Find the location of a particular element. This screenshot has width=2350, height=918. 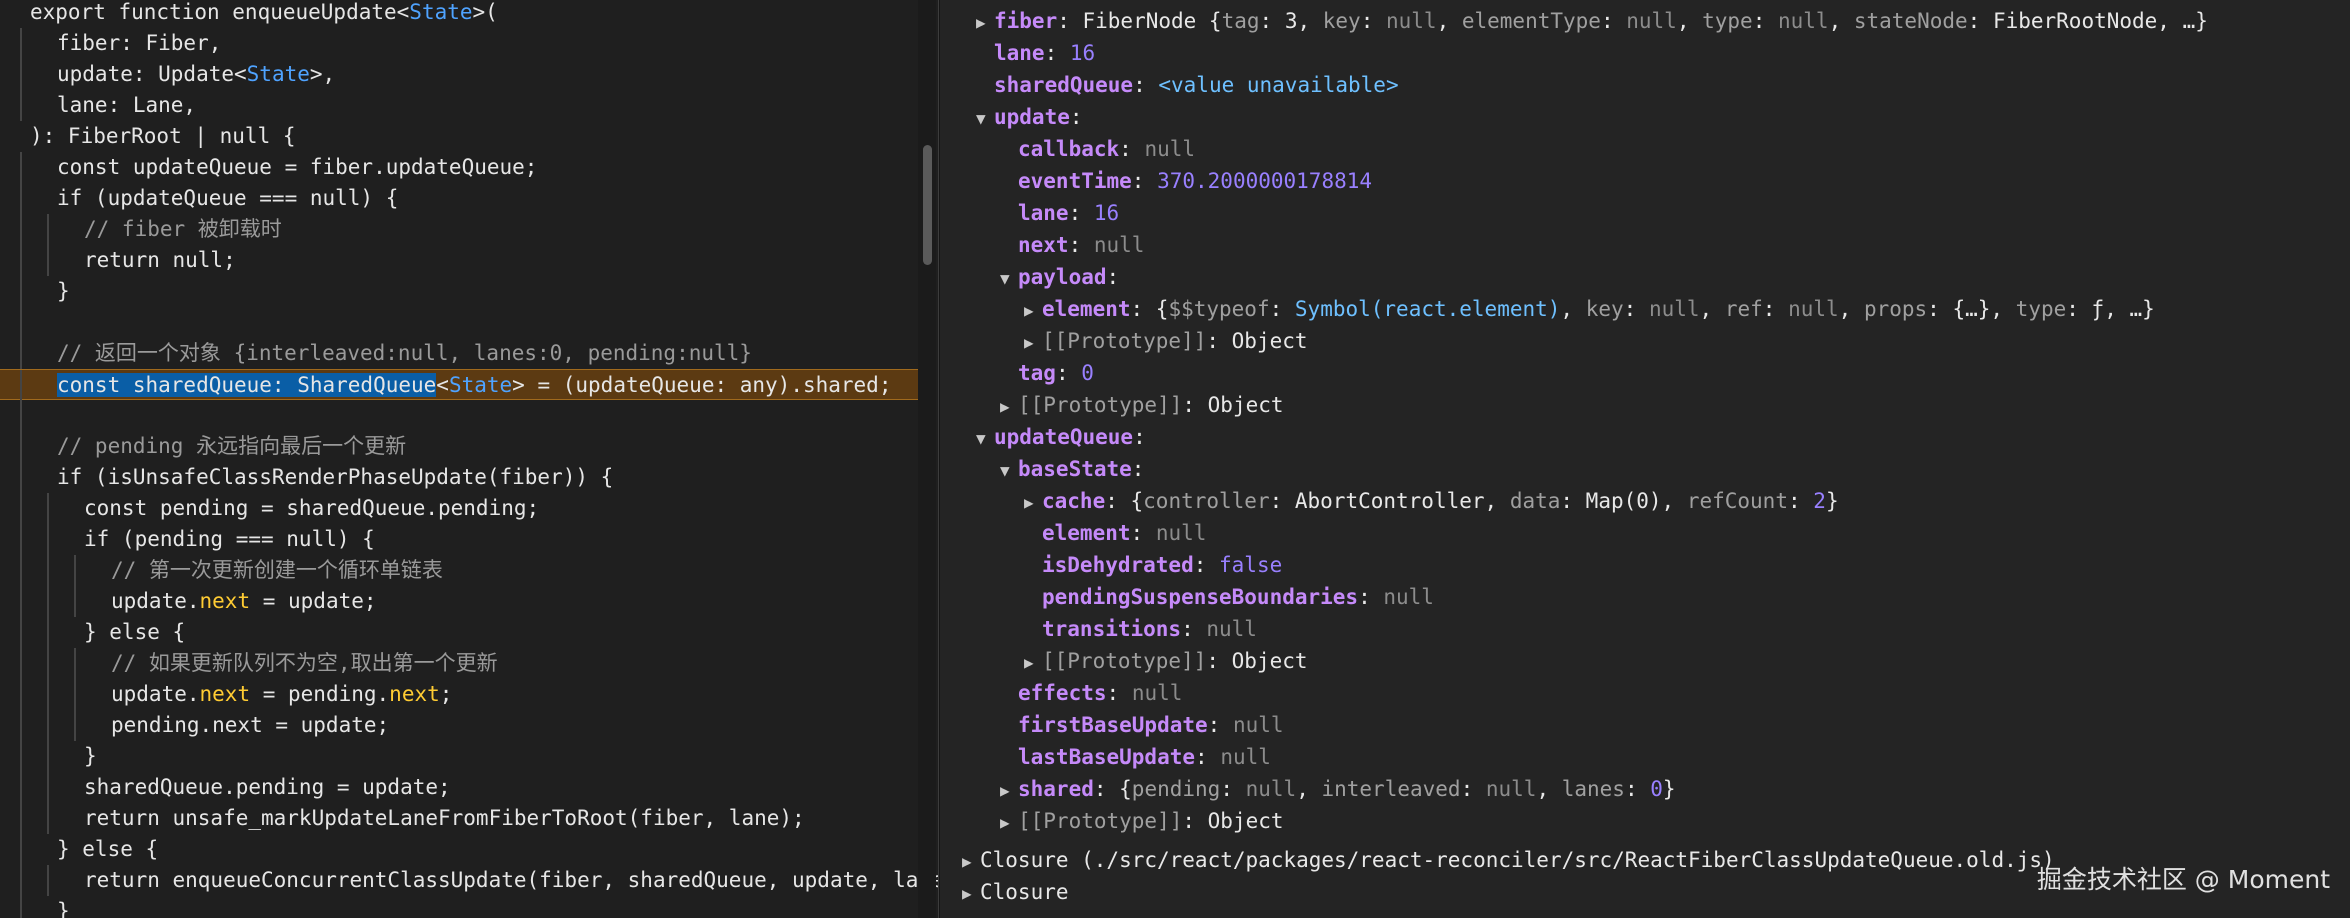

property-name: updateQueue is located at coordinates (1064, 437).